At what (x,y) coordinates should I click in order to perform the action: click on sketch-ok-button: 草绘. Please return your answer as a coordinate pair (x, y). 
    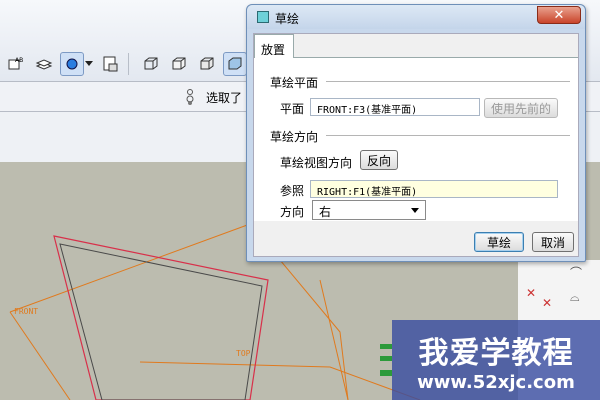
    Looking at the image, I should click on (499, 242).